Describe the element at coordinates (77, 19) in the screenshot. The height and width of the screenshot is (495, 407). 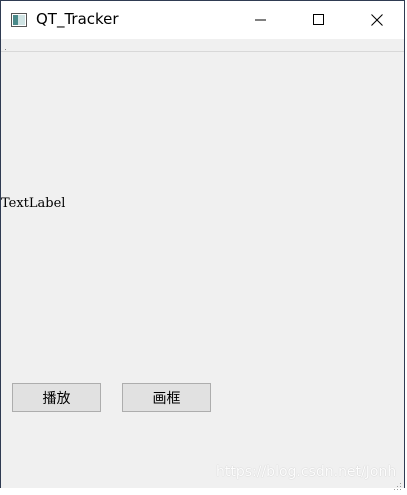
I see `window-title: QT_Tracker` at that location.